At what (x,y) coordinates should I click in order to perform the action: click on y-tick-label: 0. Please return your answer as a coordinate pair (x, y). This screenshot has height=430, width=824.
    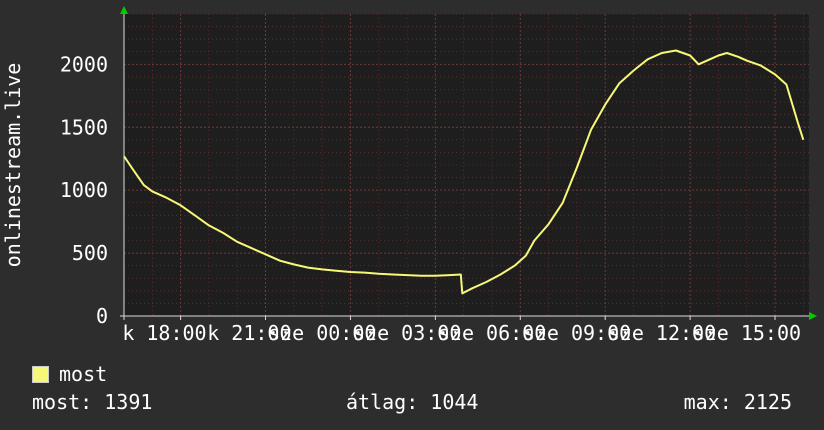
    Looking at the image, I should click on (102, 316).